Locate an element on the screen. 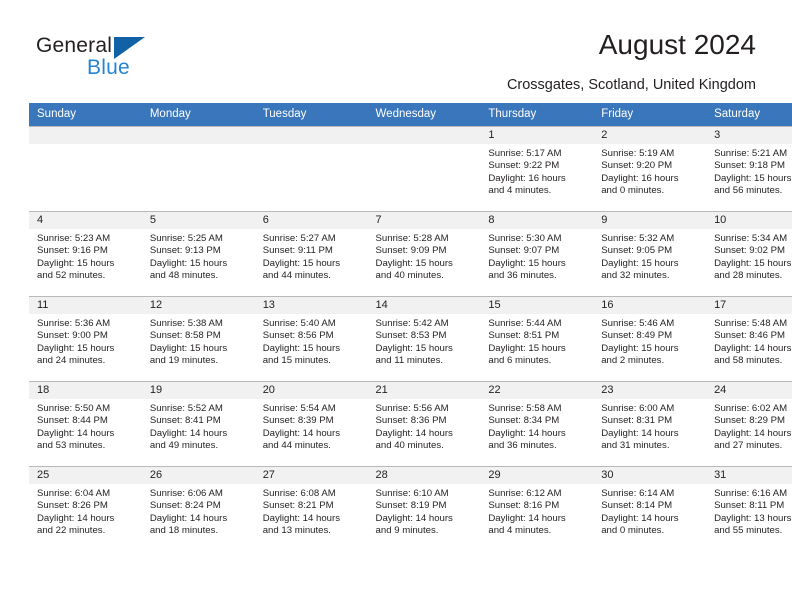  day-detail-line: Sunrise: 6:02 AM is located at coordinates (751, 408).